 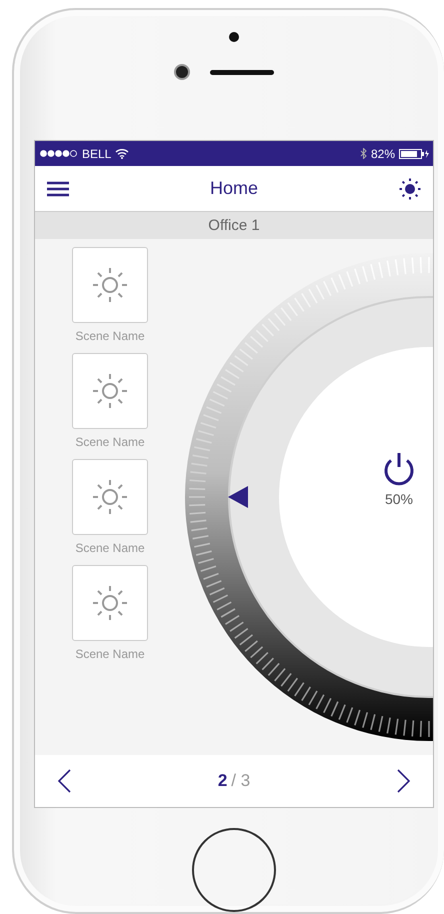 I want to click on room-name: Office 1, so click(x=234, y=225).